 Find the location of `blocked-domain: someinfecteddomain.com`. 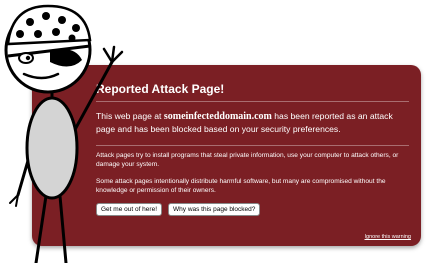

blocked-domain: someinfecteddomain.com is located at coordinates (217, 116).